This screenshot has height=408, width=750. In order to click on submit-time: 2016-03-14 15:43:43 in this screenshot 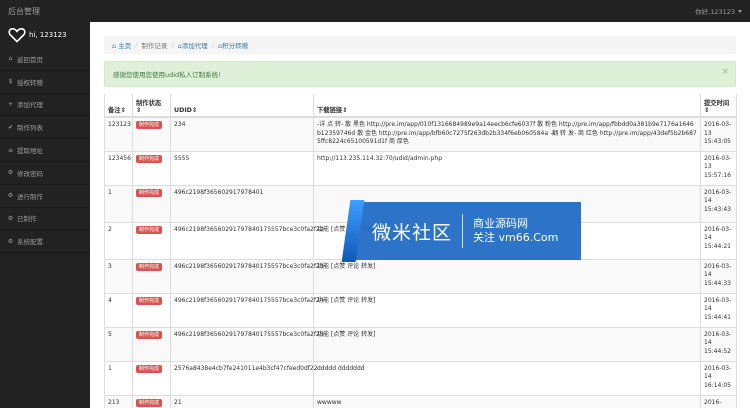, I will do `click(718, 200)`.